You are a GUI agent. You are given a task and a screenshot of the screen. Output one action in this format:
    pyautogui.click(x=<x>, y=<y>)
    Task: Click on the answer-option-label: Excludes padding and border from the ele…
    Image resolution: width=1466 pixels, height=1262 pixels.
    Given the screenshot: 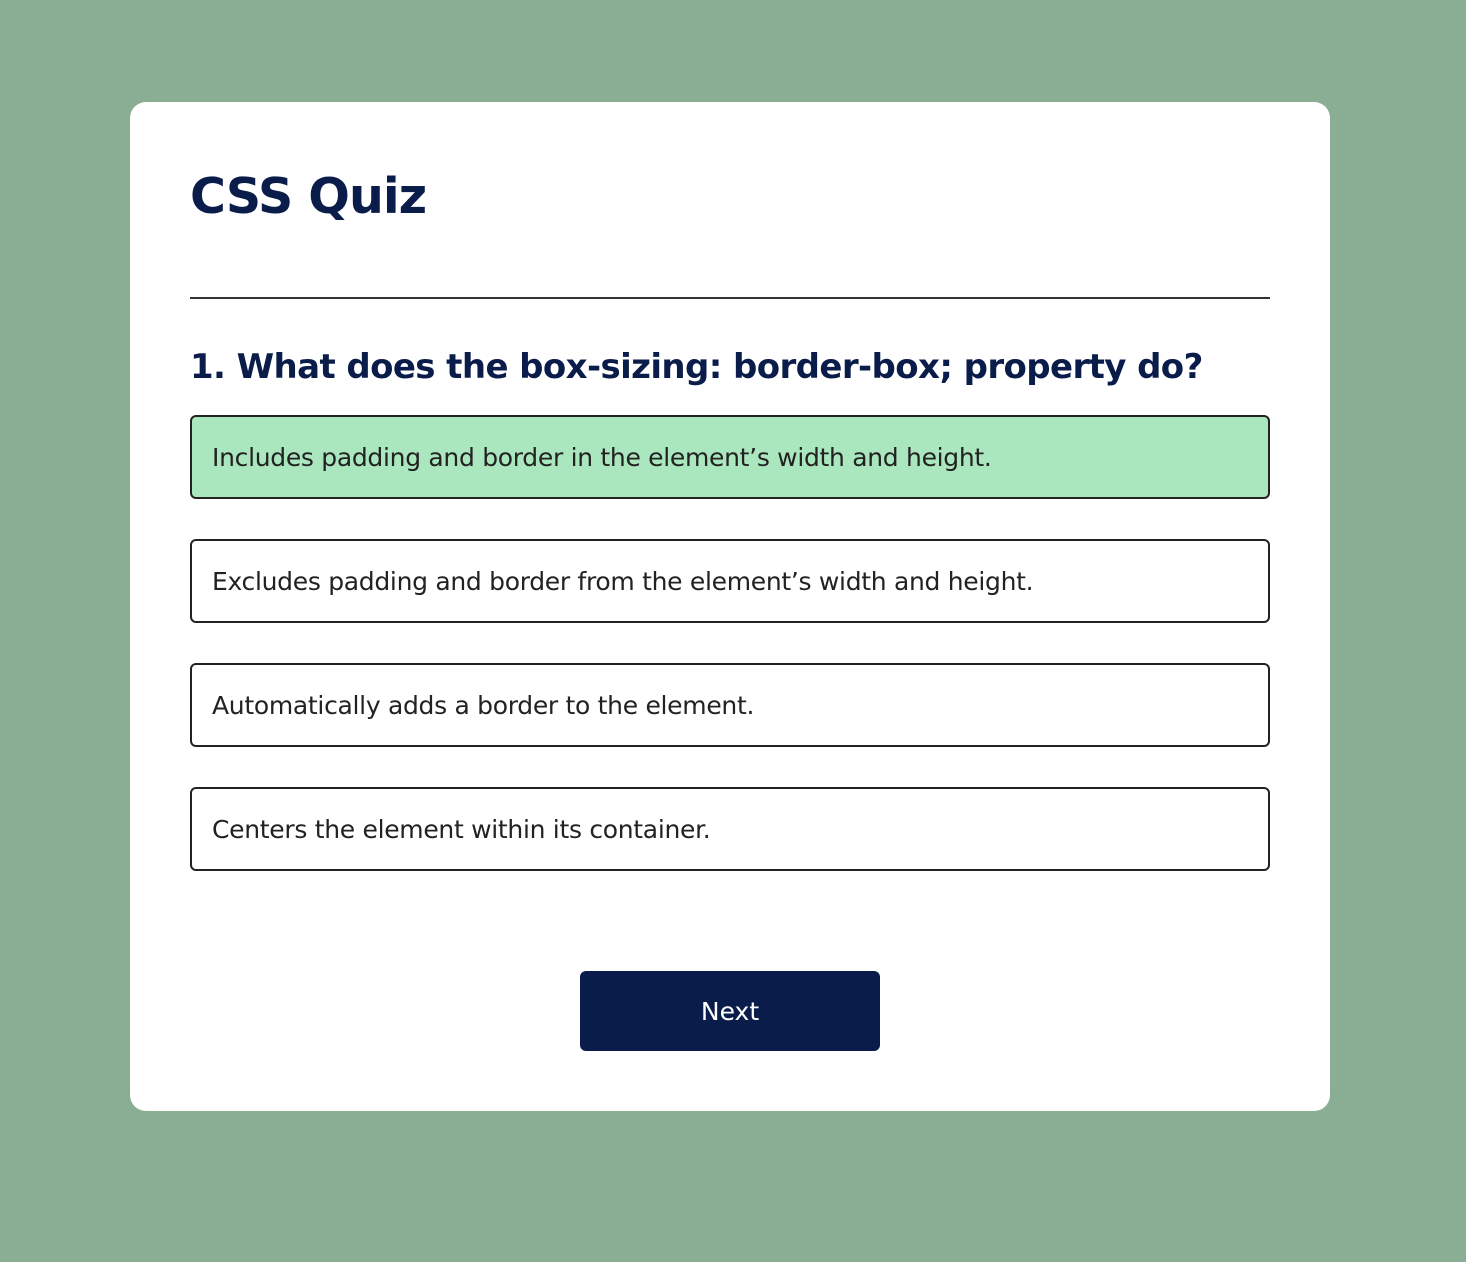 What is the action you would take?
    pyautogui.click(x=623, y=581)
    